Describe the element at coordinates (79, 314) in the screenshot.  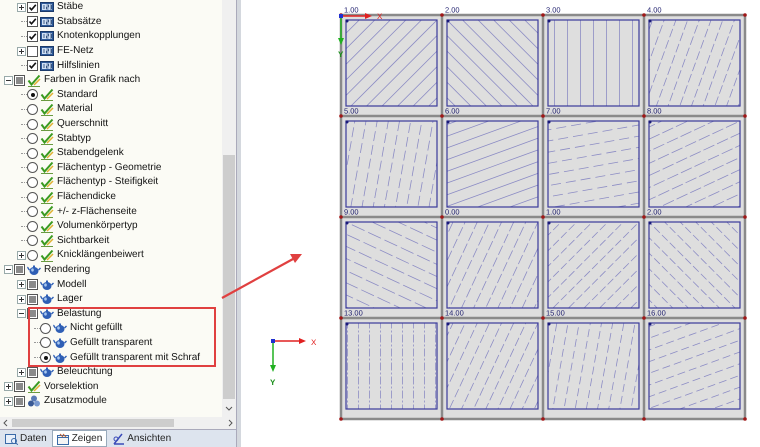
I see `tree-item-label: Belastung` at that location.